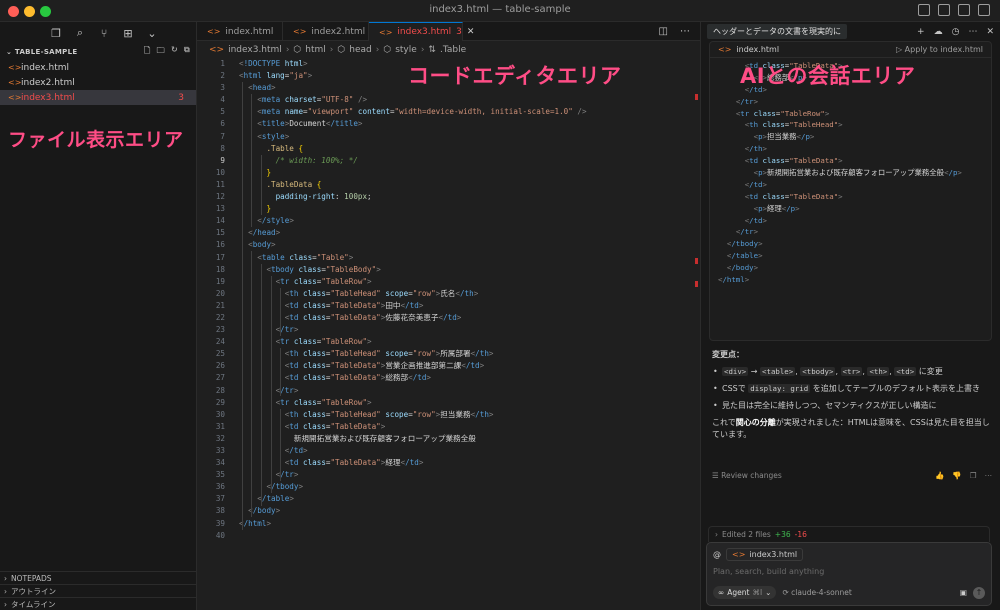 Image resolution: width=1000 pixels, height=610 pixels. Describe the element at coordinates (448, 173) in the screenshot. I see `code-line: 10 }` at that location.